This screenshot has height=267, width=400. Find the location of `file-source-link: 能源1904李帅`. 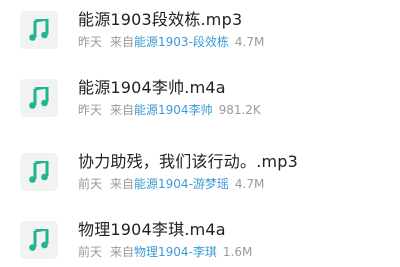

file-source-link: 能源1904李帅 is located at coordinates (173, 110).